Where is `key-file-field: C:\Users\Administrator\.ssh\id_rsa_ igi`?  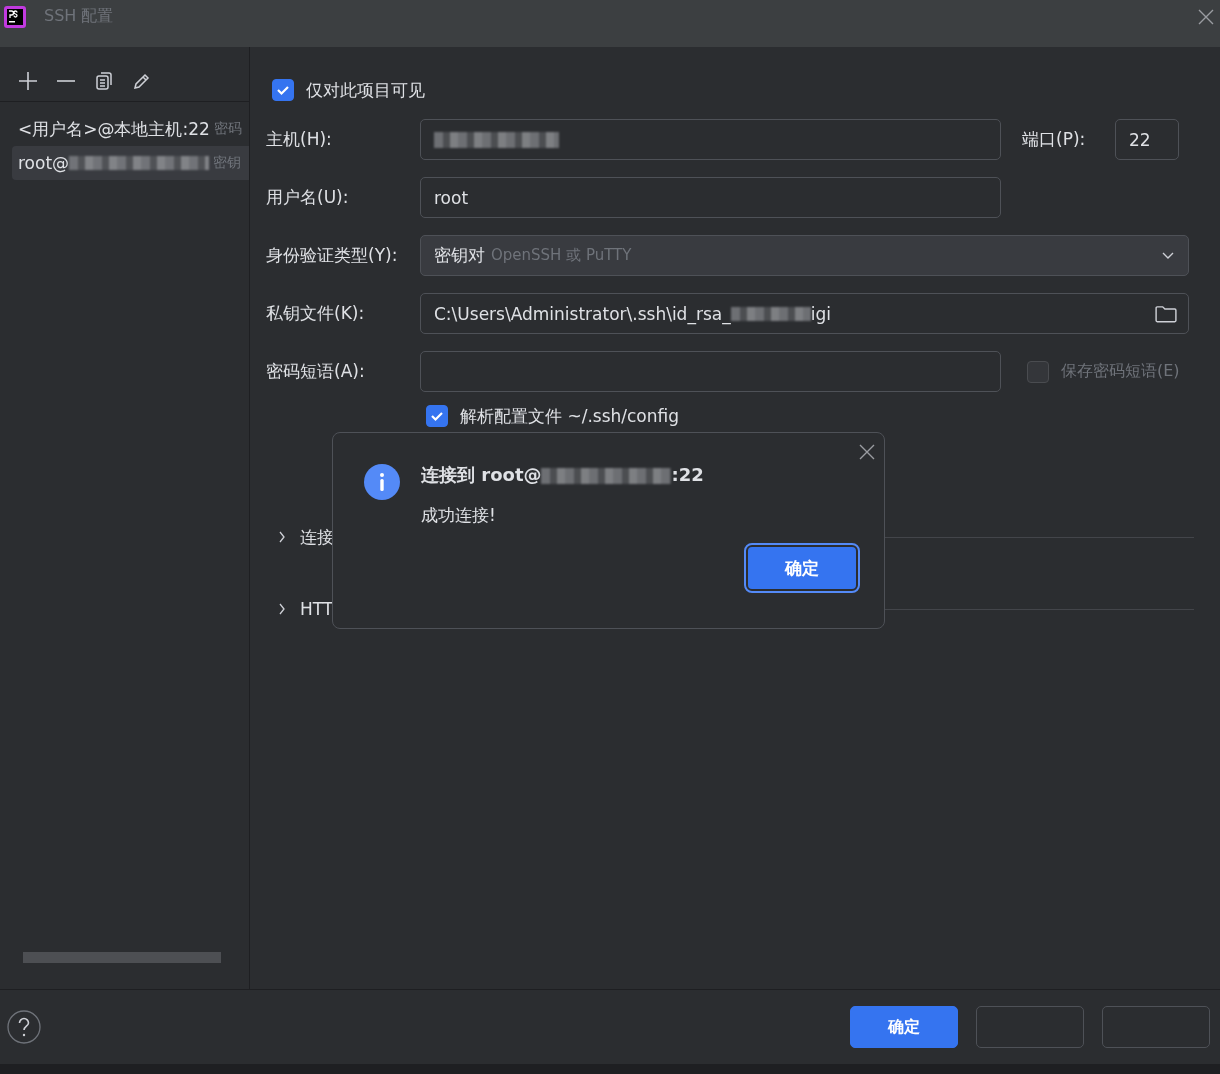 key-file-field: C:\Users\Administrator\.ssh\id_rsa_ igi is located at coordinates (804, 313).